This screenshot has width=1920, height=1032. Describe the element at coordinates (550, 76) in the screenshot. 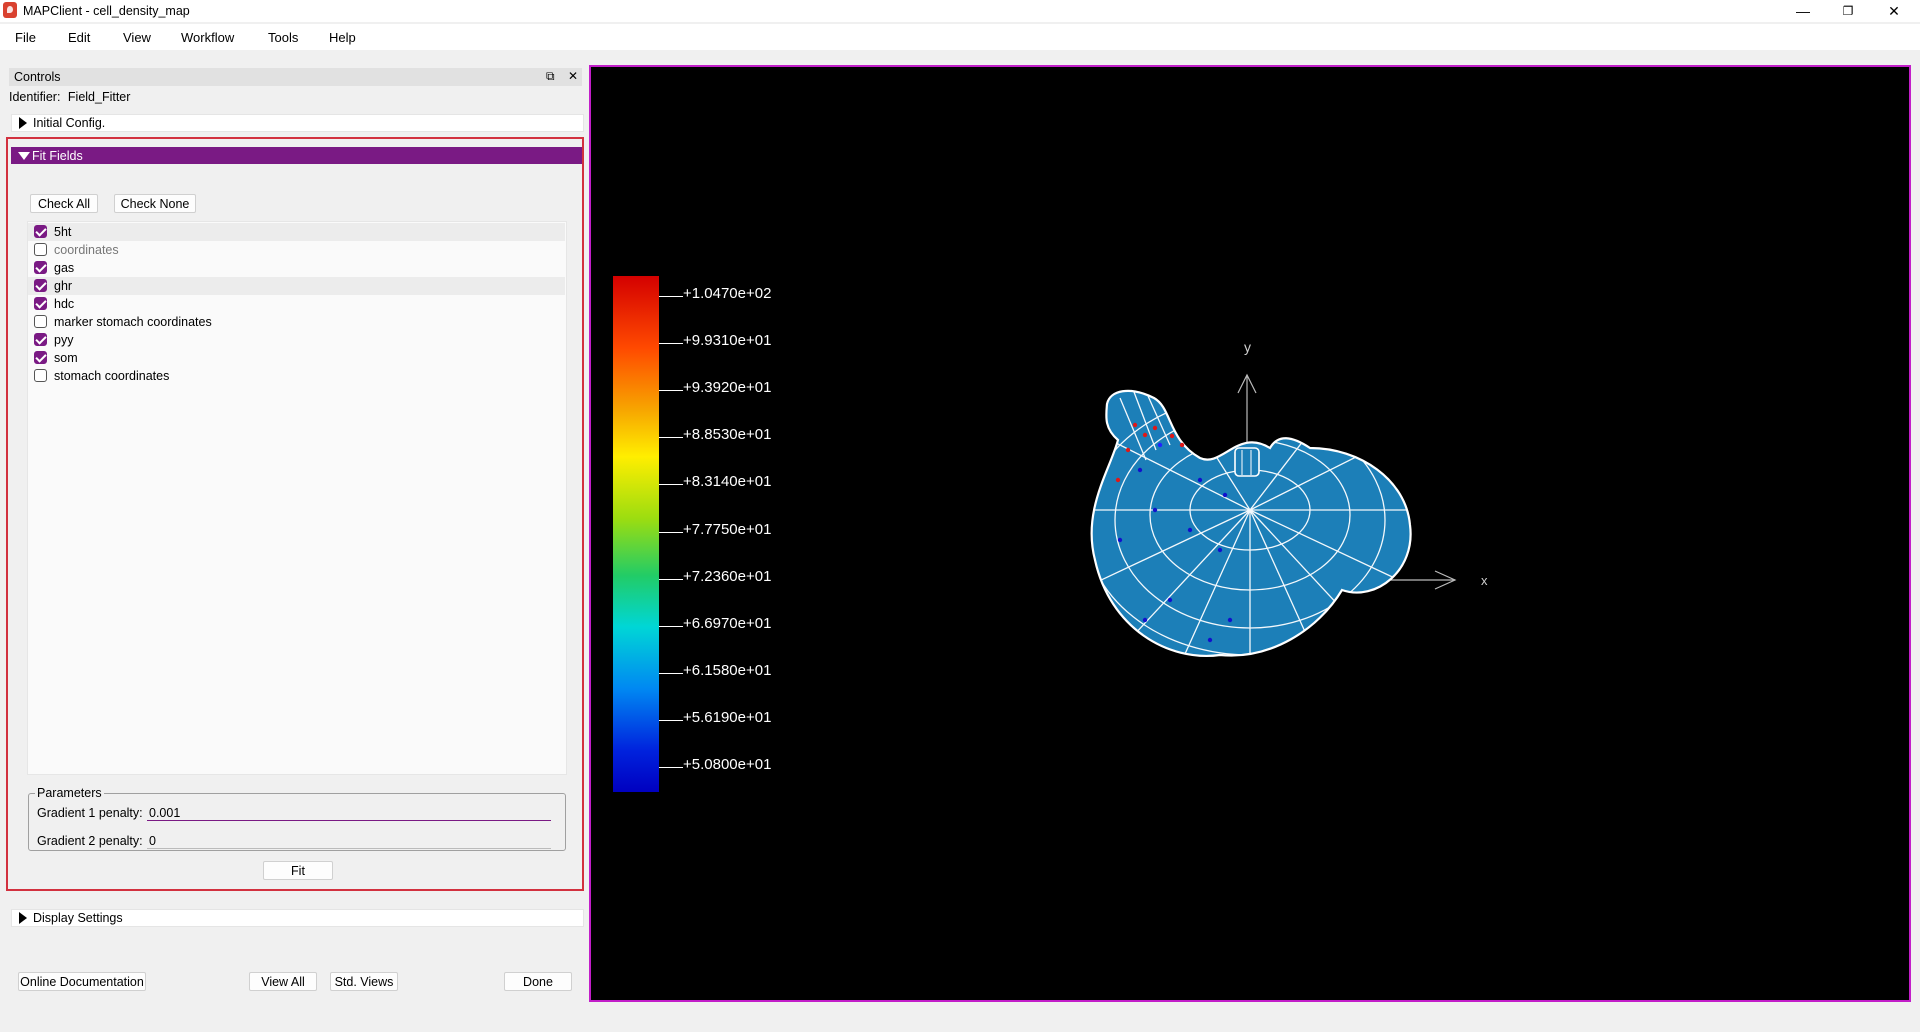

I see `float-dock-icon: ⧉` at that location.